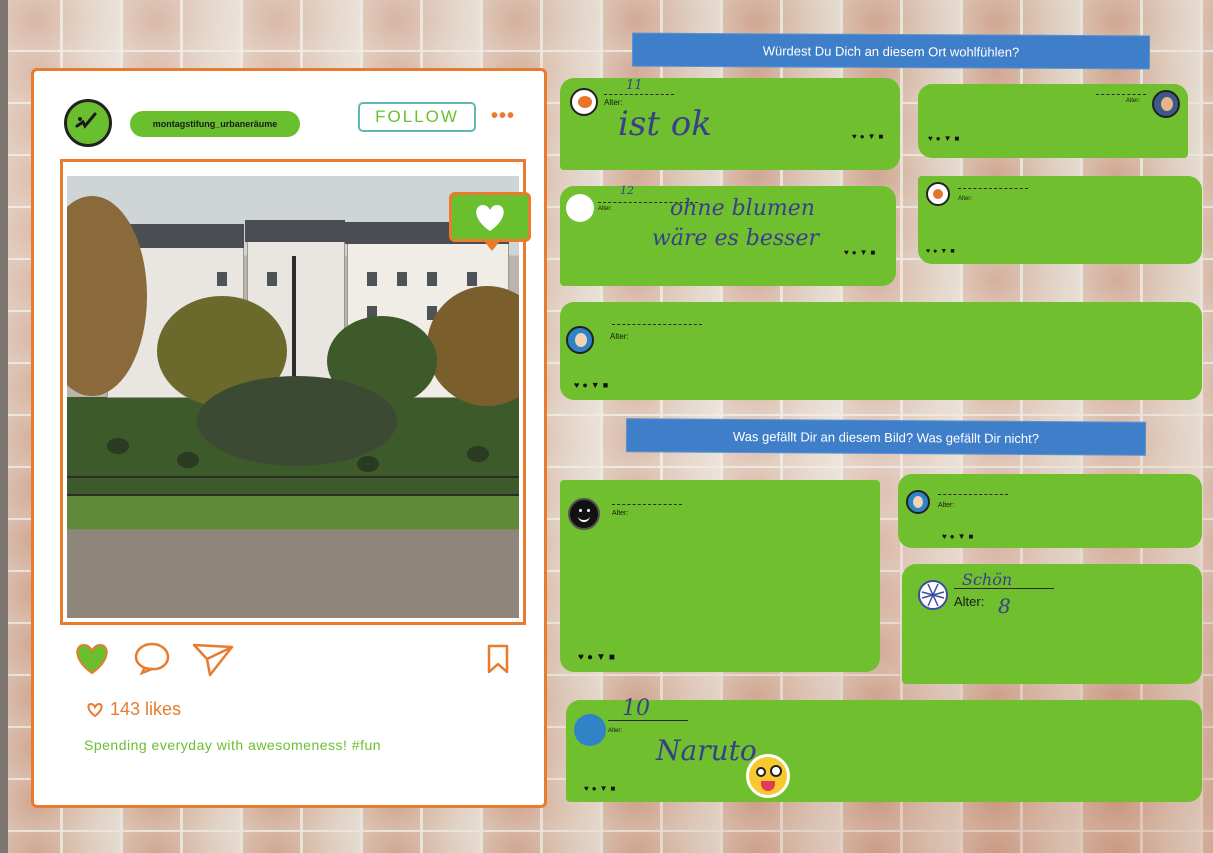 This screenshot has height=853, width=1213. Describe the element at coordinates (4, 426) in the screenshot. I see `scan-edge` at that location.